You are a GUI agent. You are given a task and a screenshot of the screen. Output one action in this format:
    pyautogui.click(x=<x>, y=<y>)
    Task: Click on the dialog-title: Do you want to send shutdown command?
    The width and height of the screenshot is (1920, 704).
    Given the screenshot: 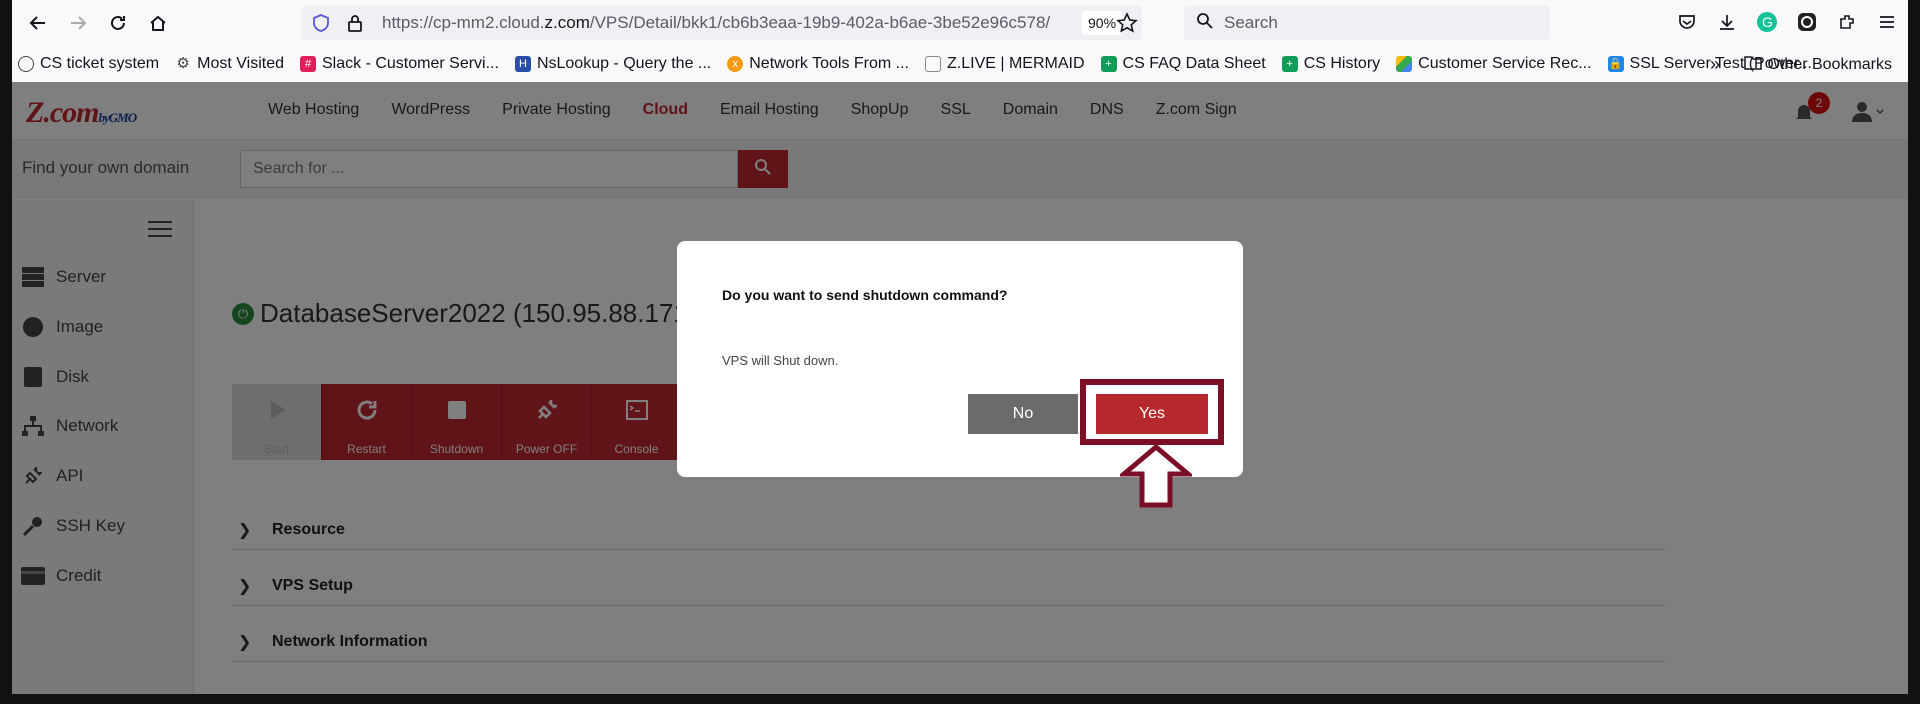 What is the action you would take?
    pyautogui.click(x=865, y=295)
    